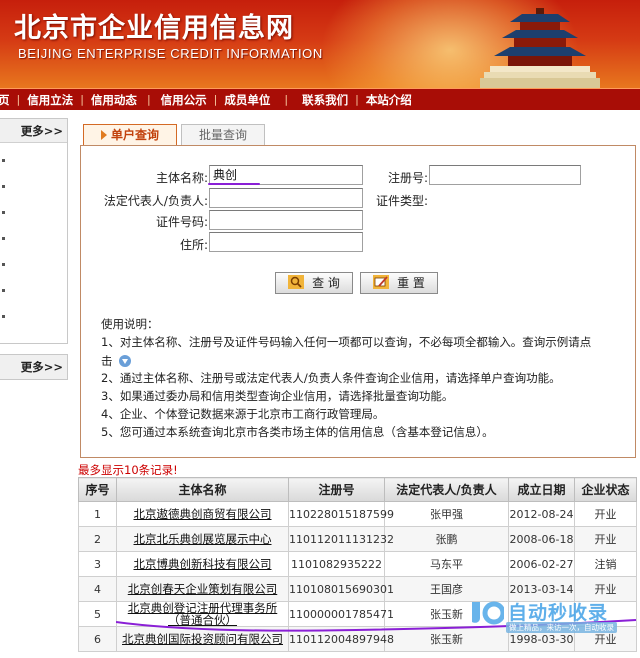 The width and height of the screenshot is (640, 658). I want to click on table-header-row: 序号 主体名称 注册号 法定代表人/负责人 成立日期 企业状态, so click(357, 489).